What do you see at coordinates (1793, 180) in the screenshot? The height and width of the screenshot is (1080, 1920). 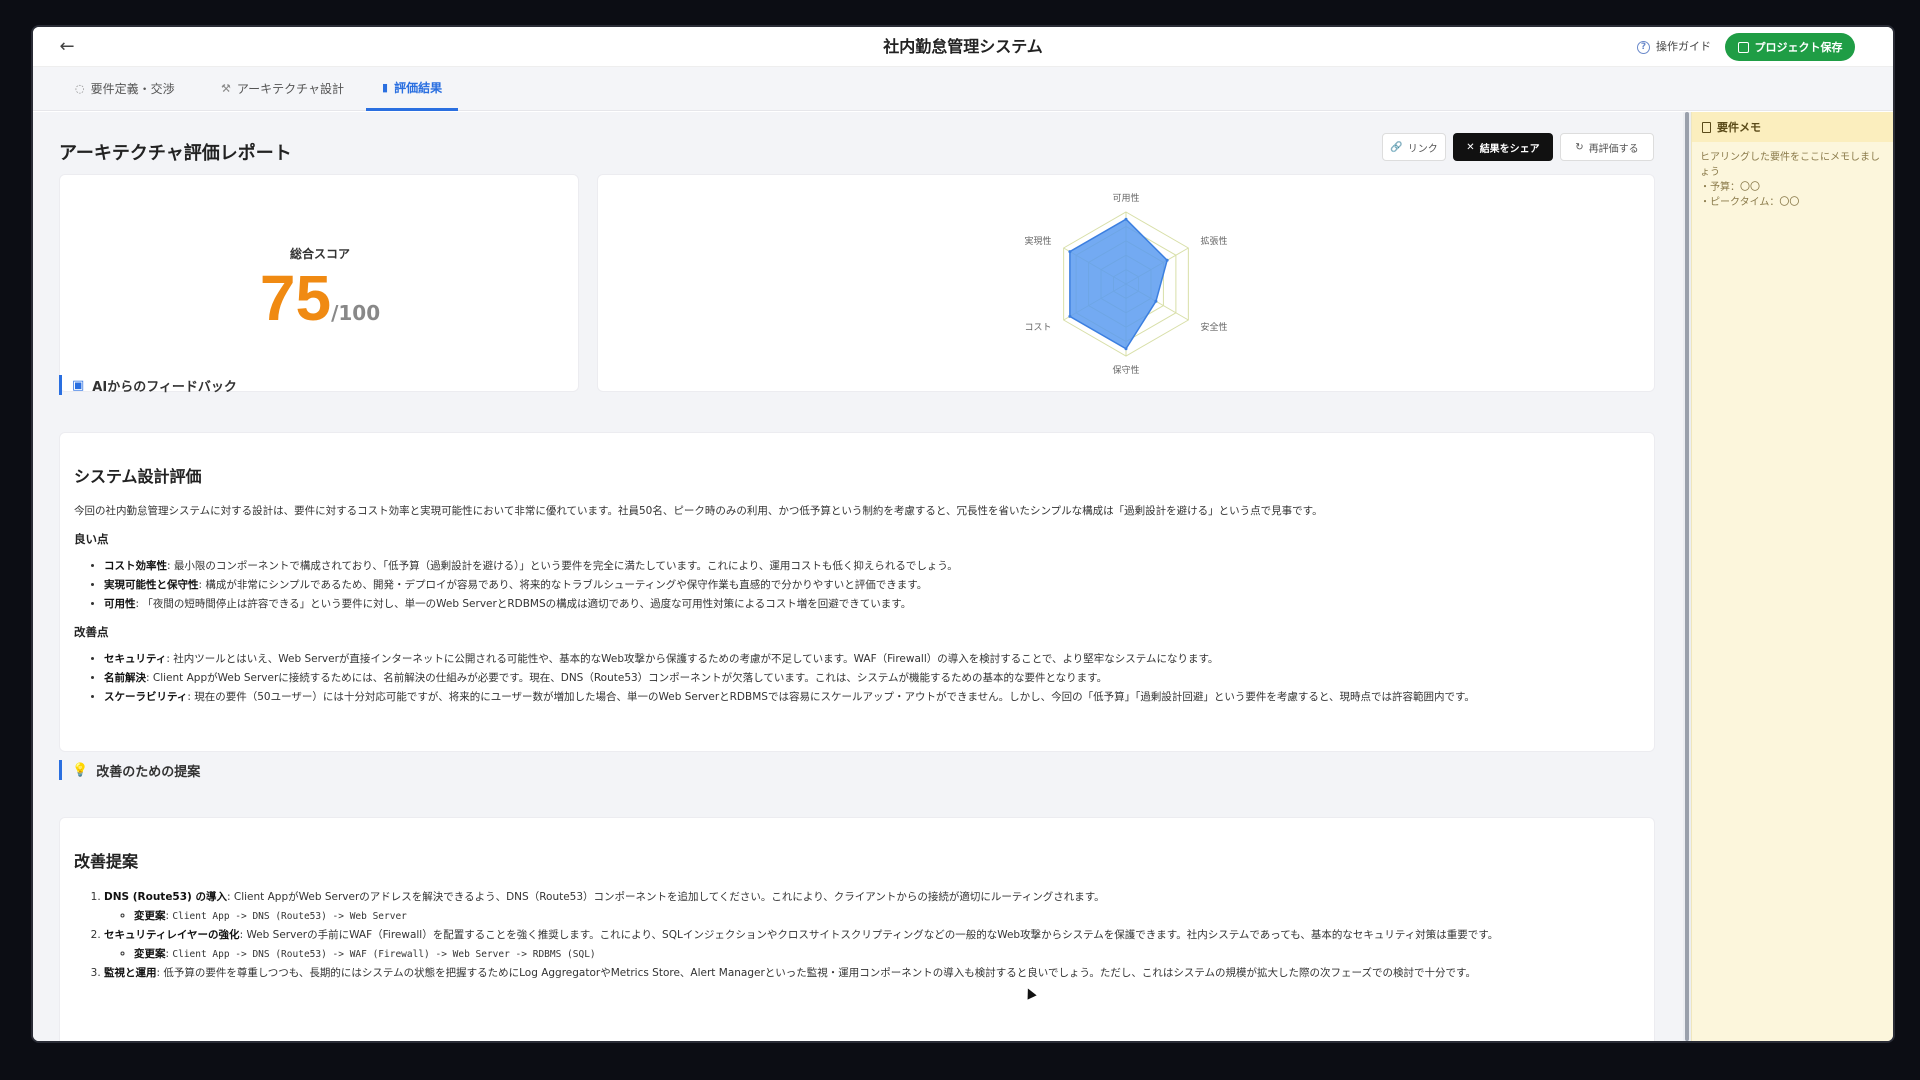 I see `memo-textarea: ヒアリングした要件をここにメモしましょう ・予算：〇〇 ・ピークタイム：〇〇` at bounding box center [1793, 180].